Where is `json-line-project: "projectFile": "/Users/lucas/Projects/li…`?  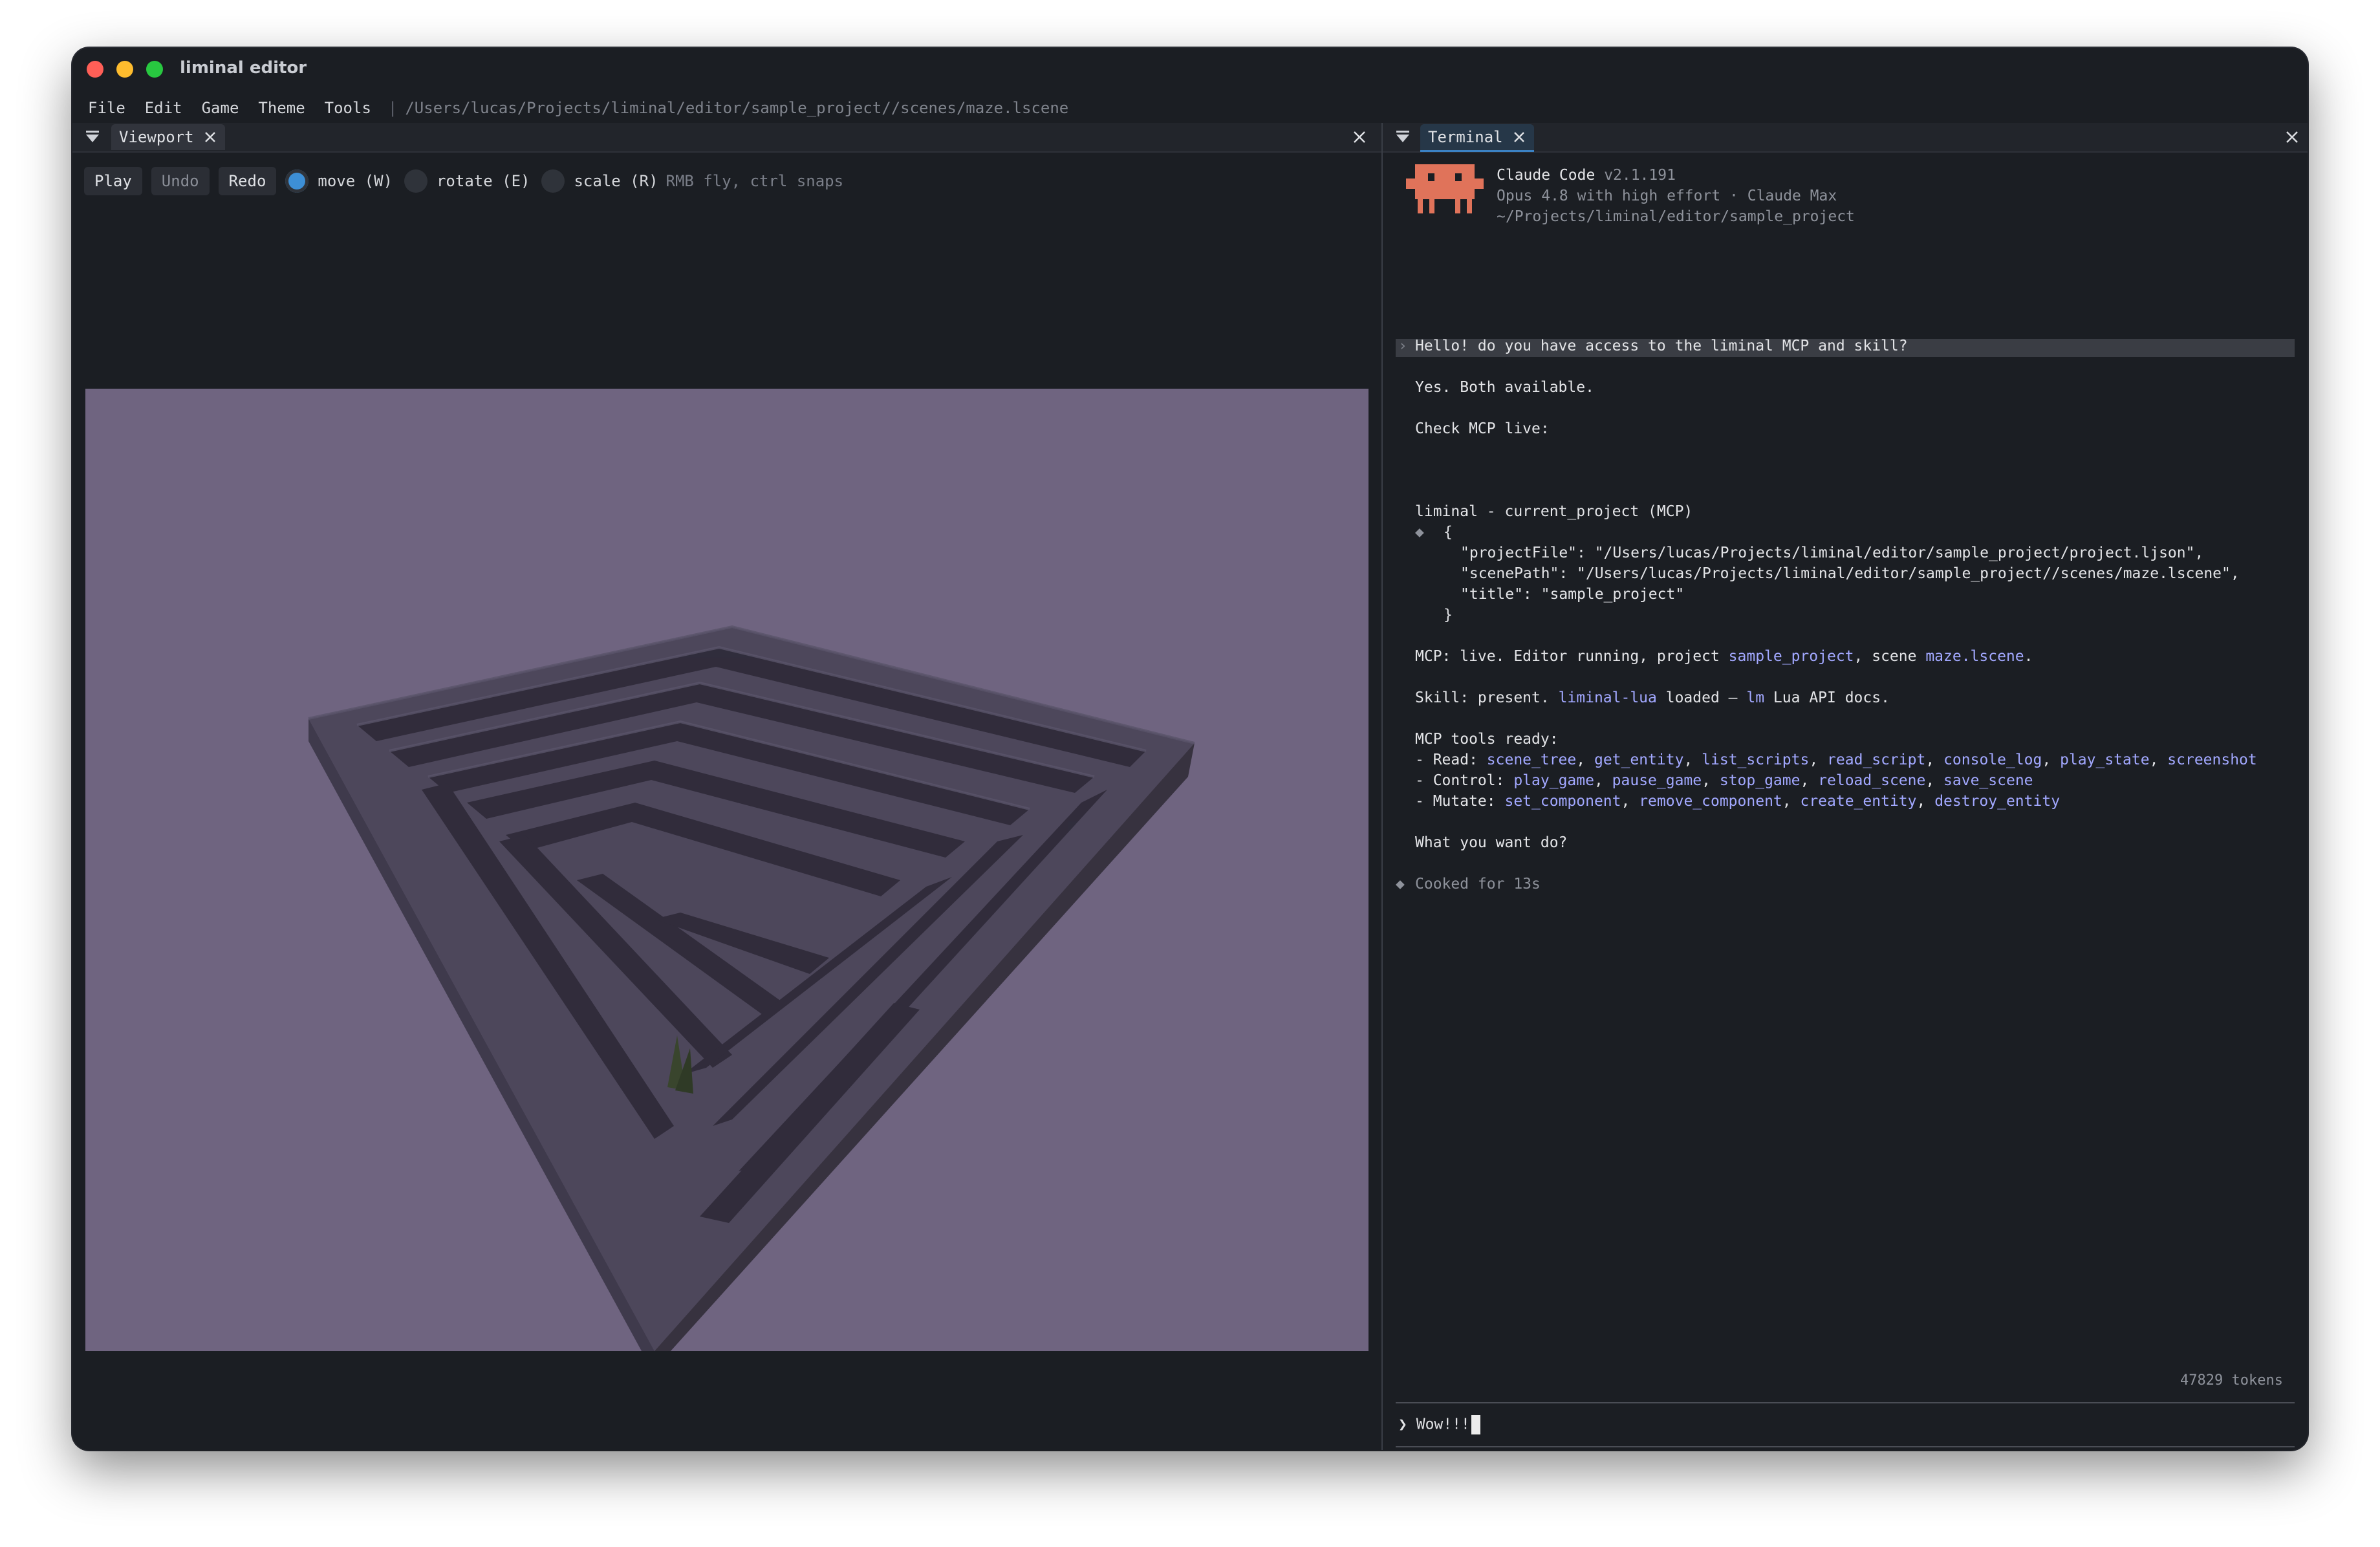
json-line-project: "projectFile": "/Users/lucas/Projects/li… is located at coordinates (1832, 553).